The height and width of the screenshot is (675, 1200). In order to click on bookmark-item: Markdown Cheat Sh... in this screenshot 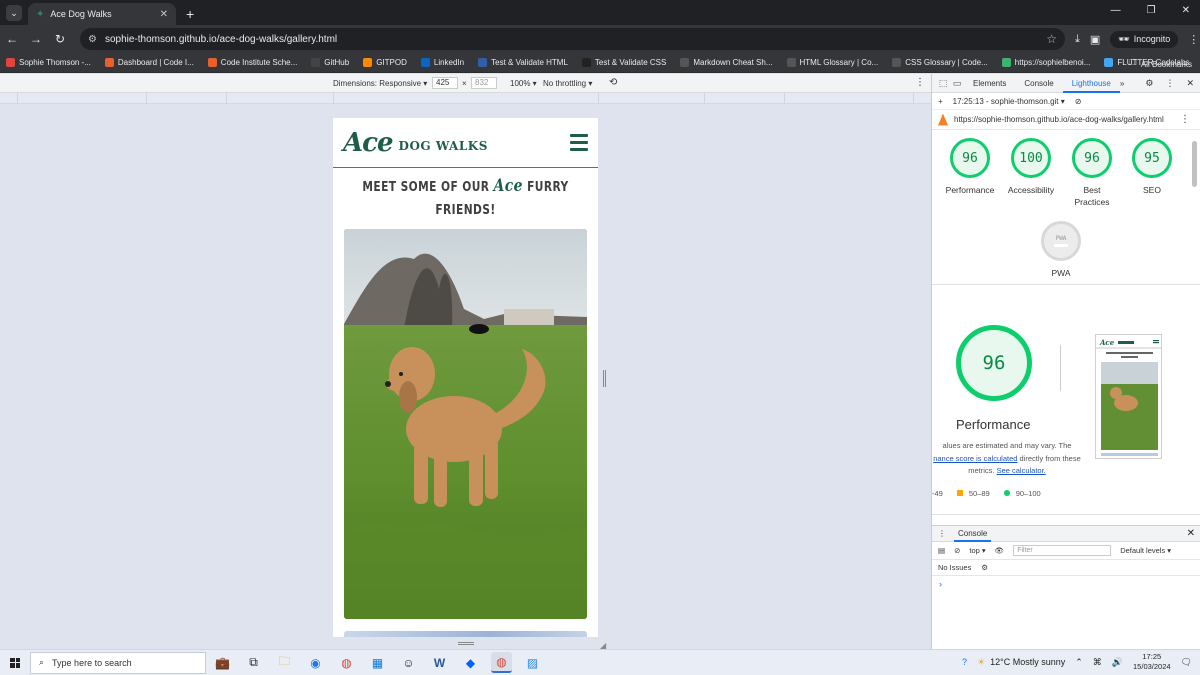, I will do `click(726, 62)`.